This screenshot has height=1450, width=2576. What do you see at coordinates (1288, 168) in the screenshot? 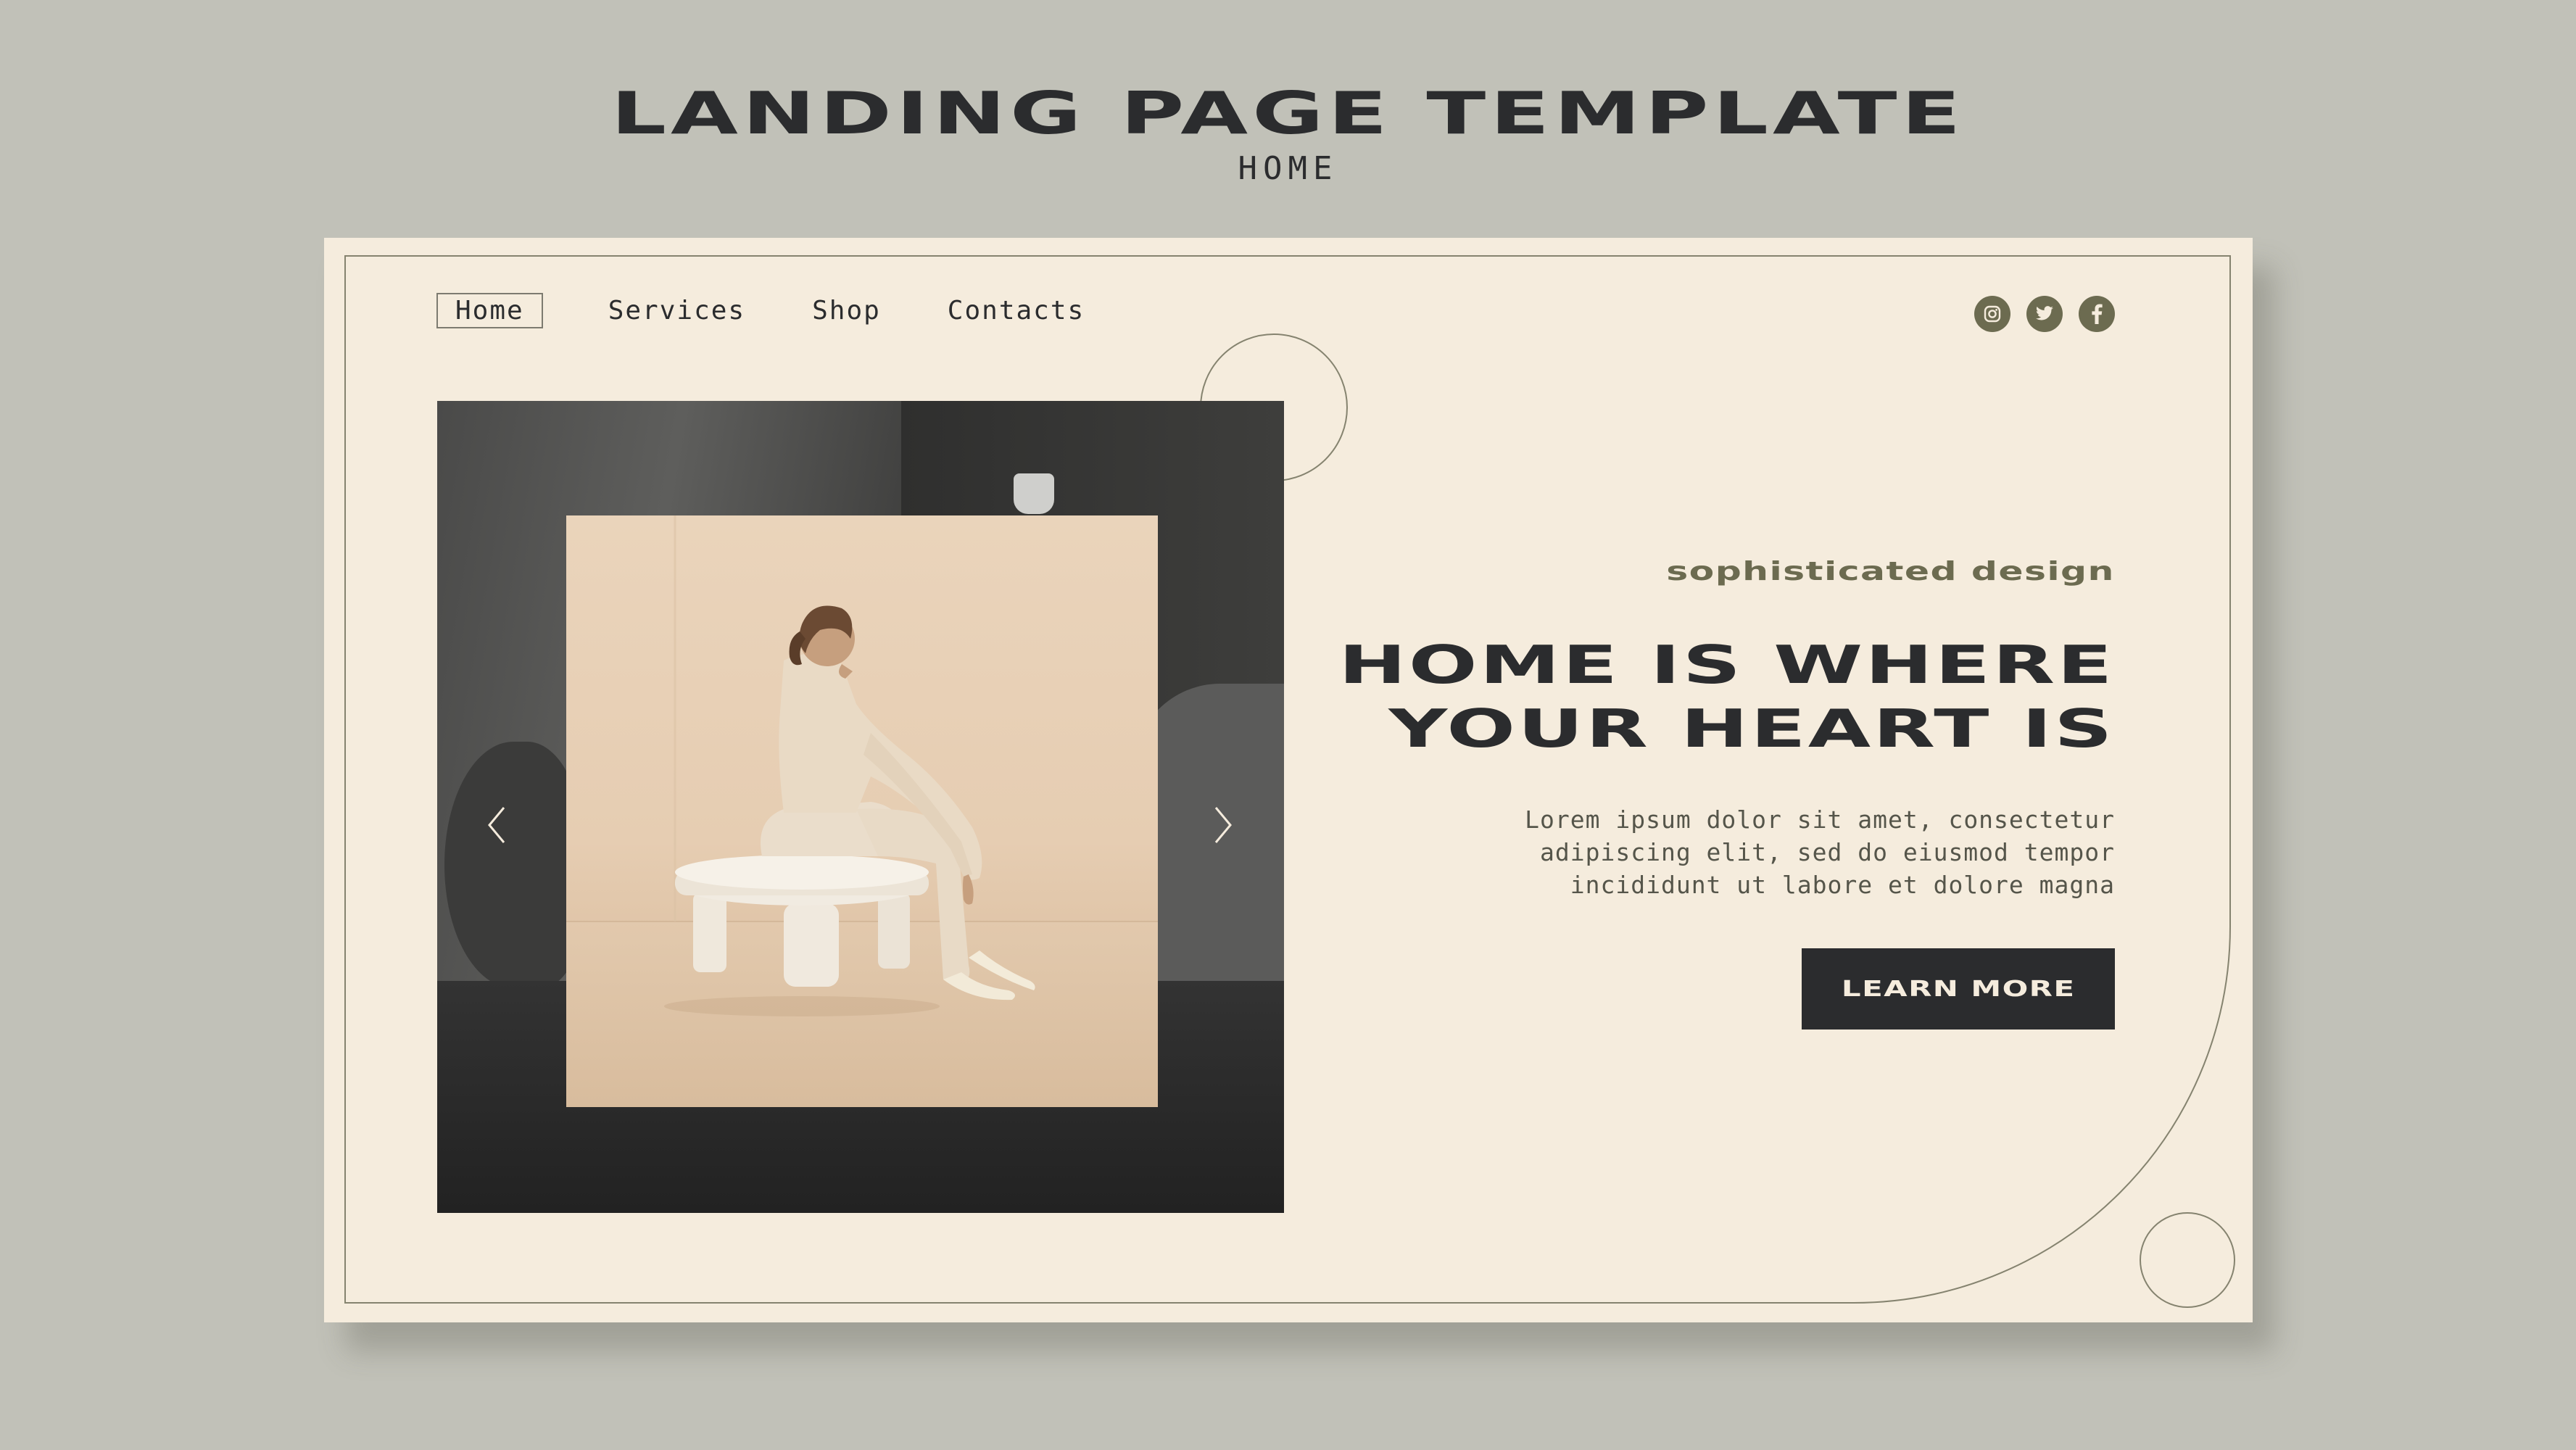
I see `page-subheading: HOME` at bounding box center [1288, 168].